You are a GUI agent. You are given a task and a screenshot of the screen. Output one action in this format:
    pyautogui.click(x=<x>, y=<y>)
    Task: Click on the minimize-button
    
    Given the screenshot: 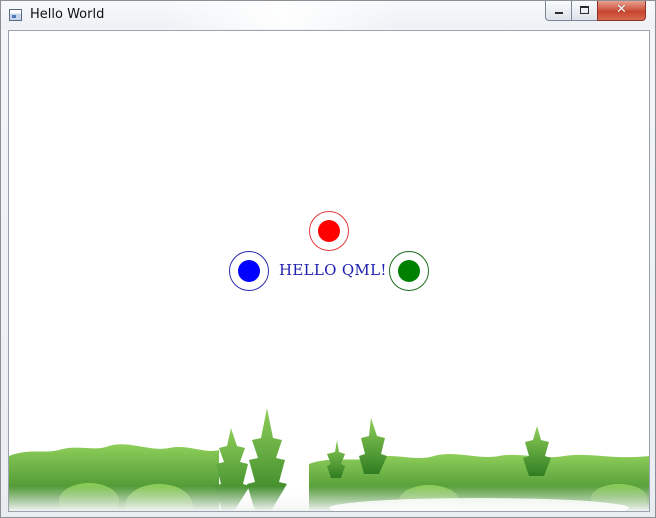 What is the action you would take?
    pyautogui.click(x=558, y=11)
    